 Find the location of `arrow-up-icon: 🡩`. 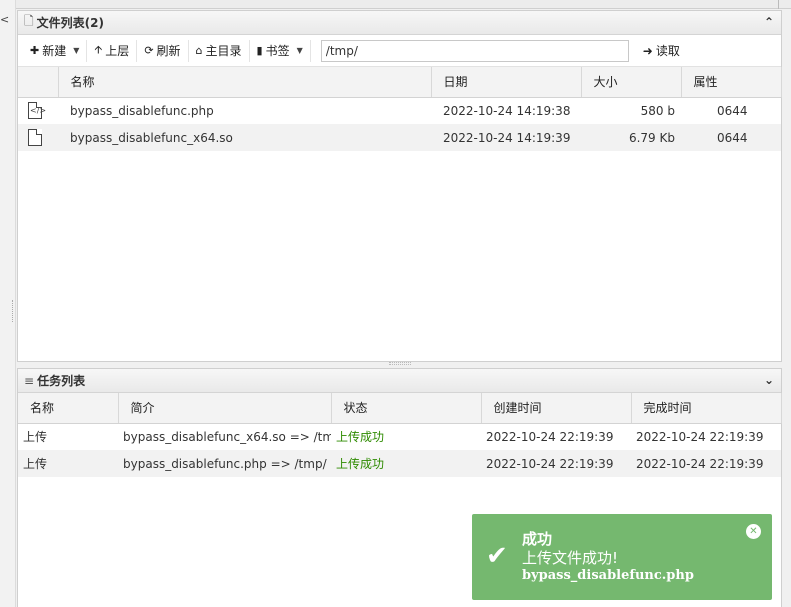

arrow-up-icon: 🡩 is located at coordinates (98, 49).